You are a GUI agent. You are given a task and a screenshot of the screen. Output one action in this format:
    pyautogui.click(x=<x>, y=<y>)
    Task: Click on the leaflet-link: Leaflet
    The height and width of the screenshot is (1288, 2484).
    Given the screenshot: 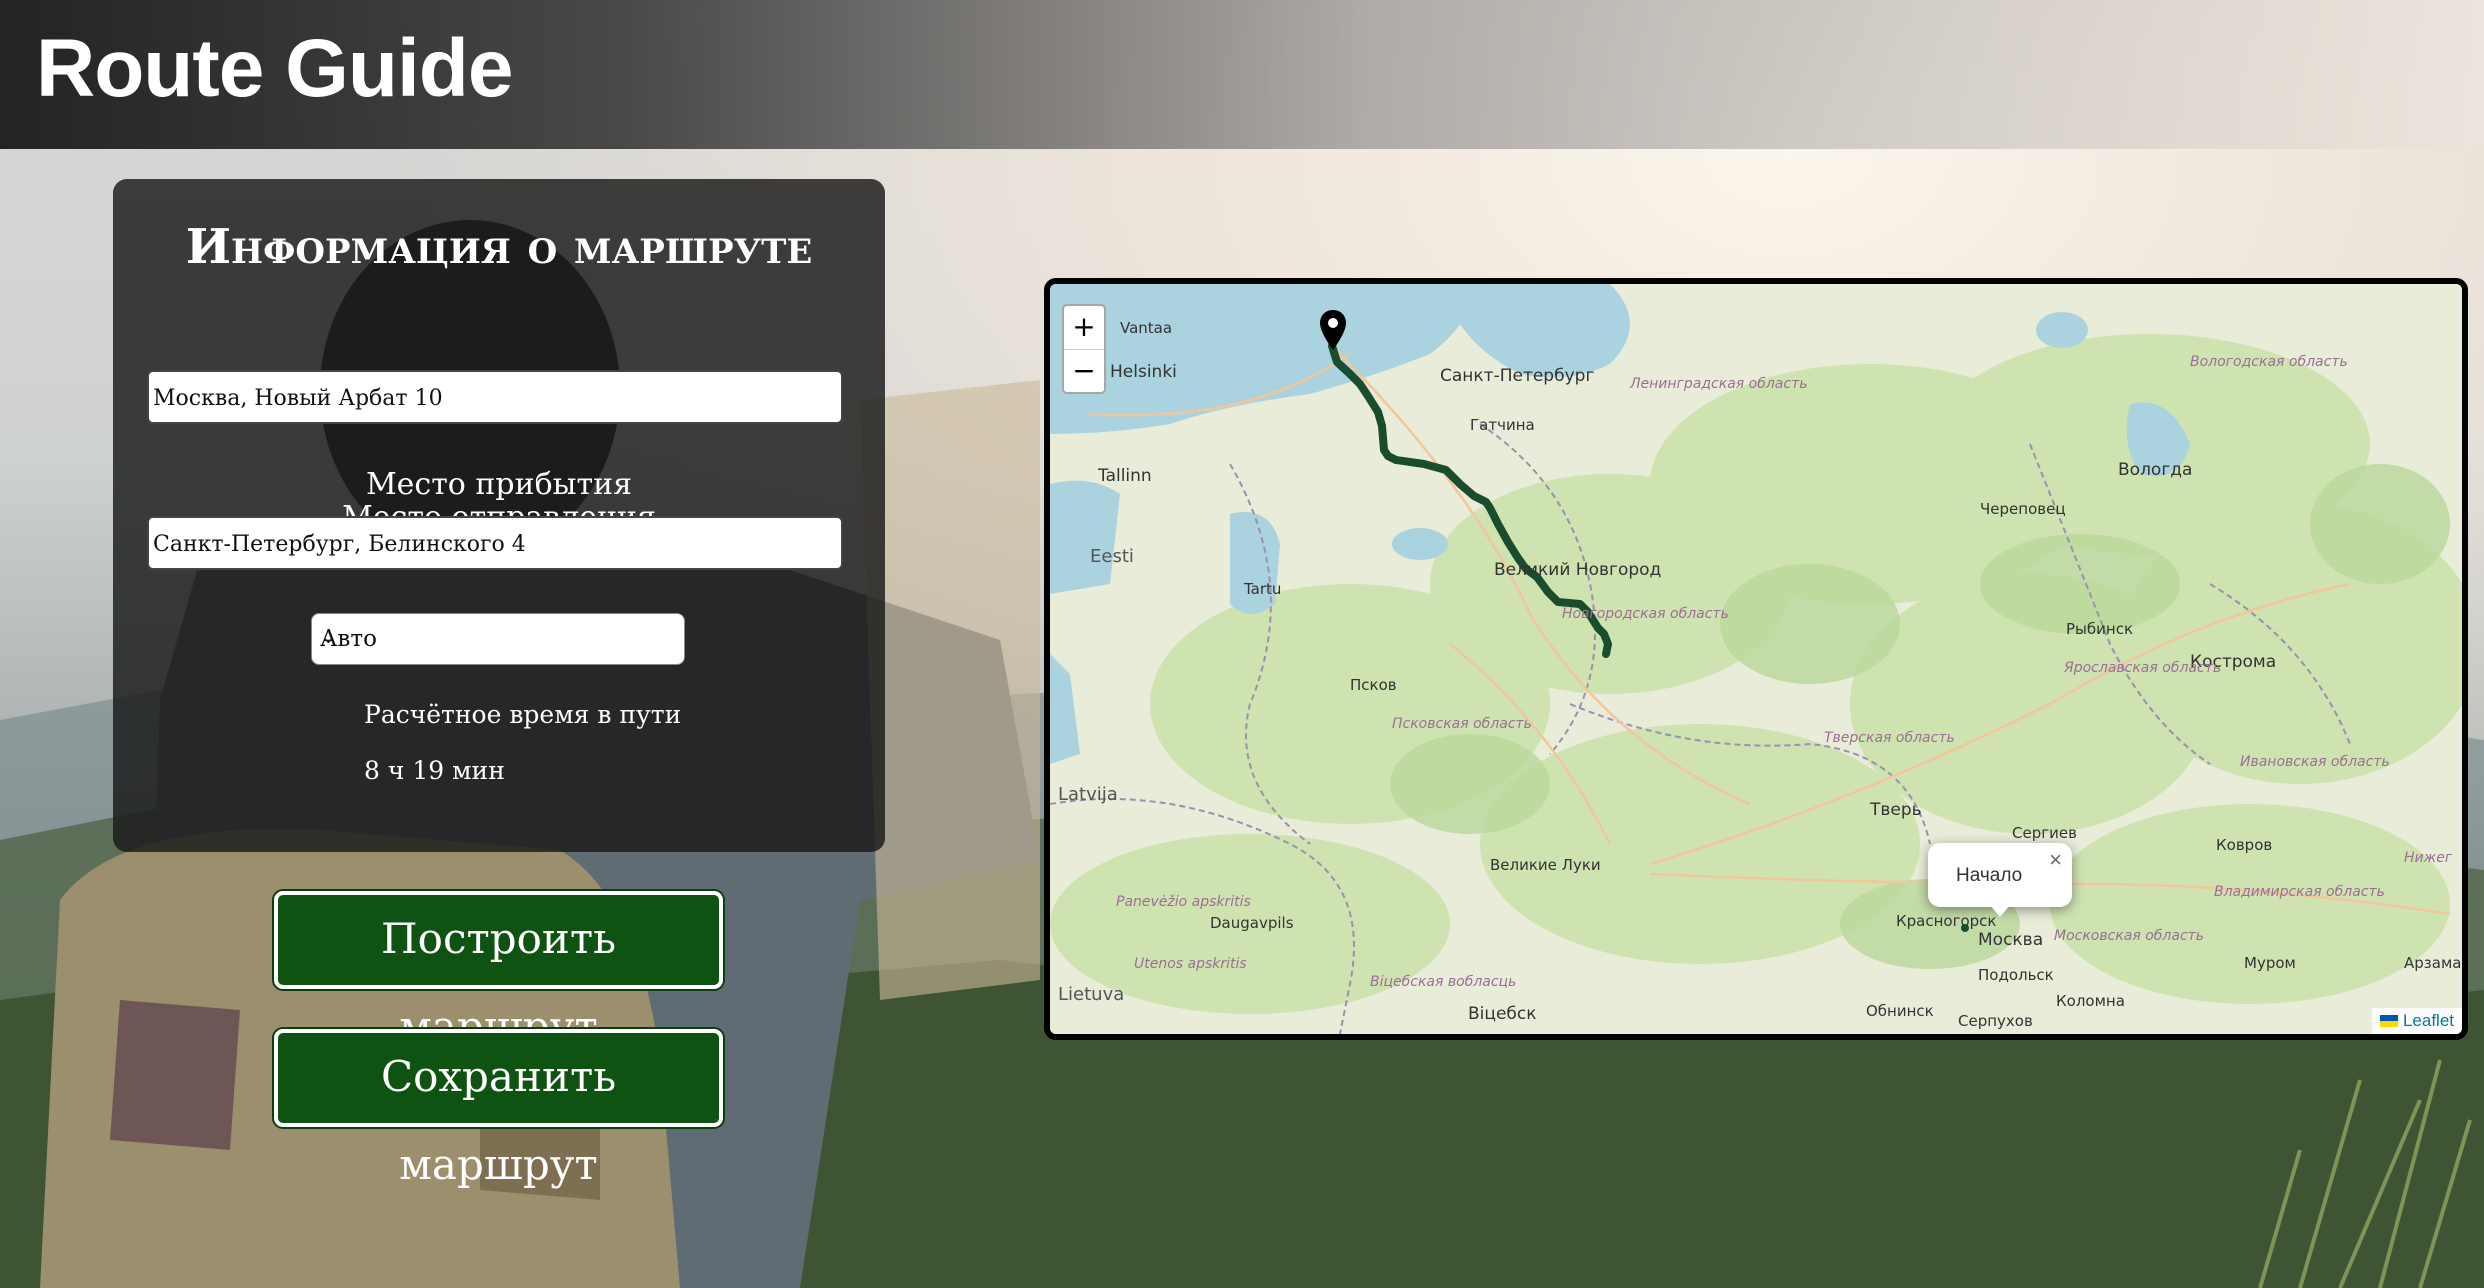 What is the action you would take?
    pyautogui.click(x=2428, y=1020)
    